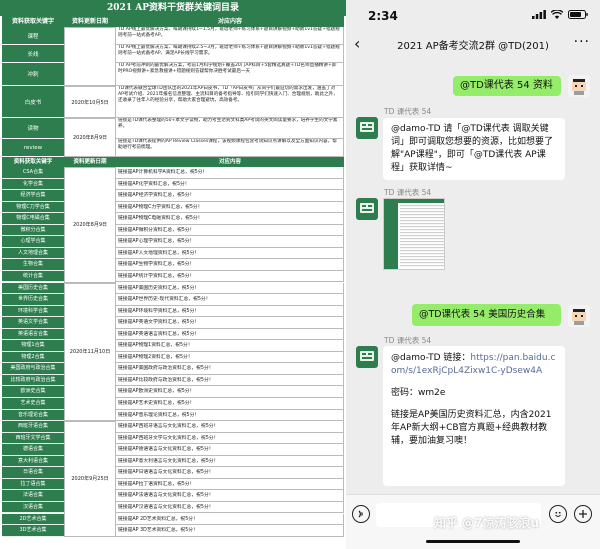 This screenshot has width=600, height=549. I want to click on content-cell: 链接是AP 3D艺术资料汇总，祝5分！, so click(230, 531).